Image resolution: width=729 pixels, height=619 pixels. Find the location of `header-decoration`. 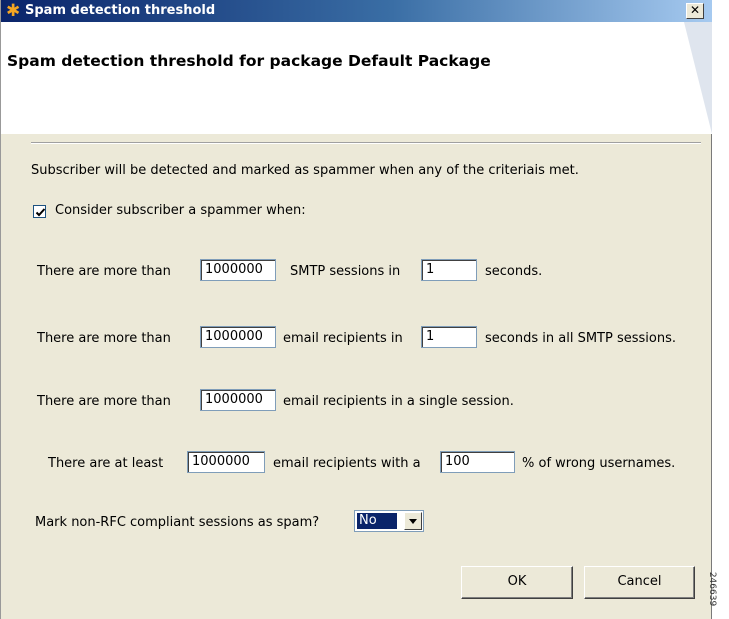

header-decoration is located at coordinates (698, 78).